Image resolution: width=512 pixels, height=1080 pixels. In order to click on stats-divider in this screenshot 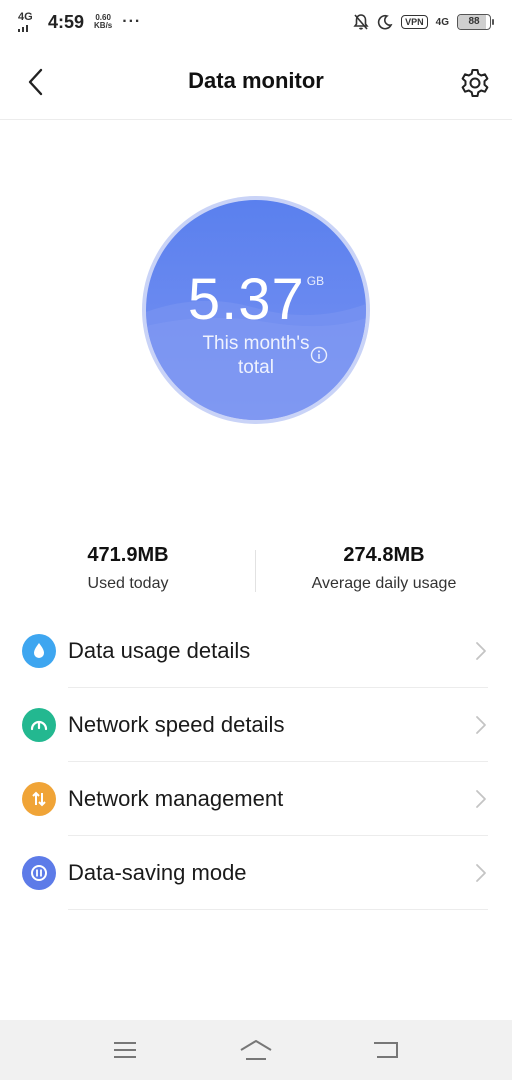, I will do `click(255, 571)`.